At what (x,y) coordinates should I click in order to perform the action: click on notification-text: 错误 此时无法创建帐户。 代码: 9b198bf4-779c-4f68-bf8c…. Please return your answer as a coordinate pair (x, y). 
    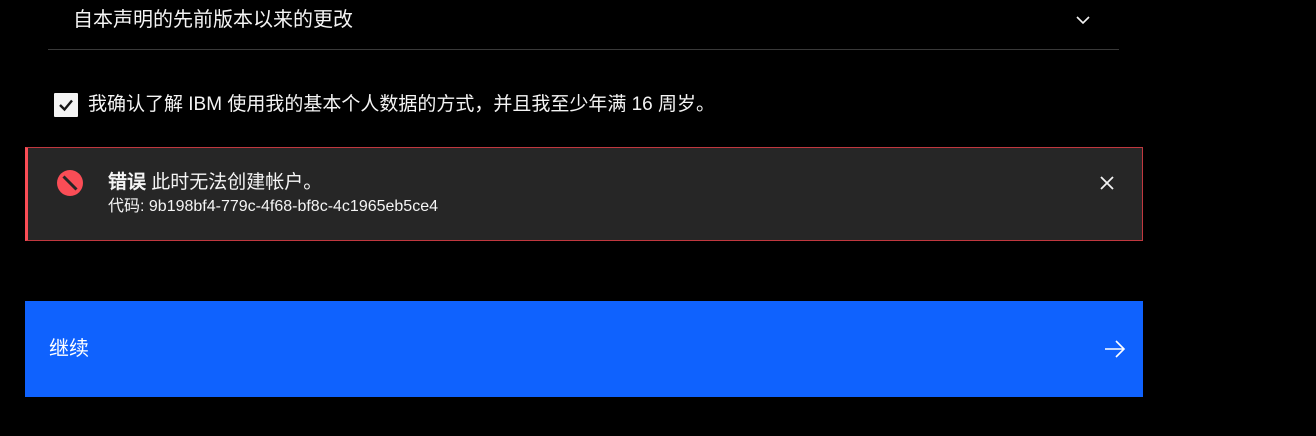
    Looking at the image, I should click on (273, 194).